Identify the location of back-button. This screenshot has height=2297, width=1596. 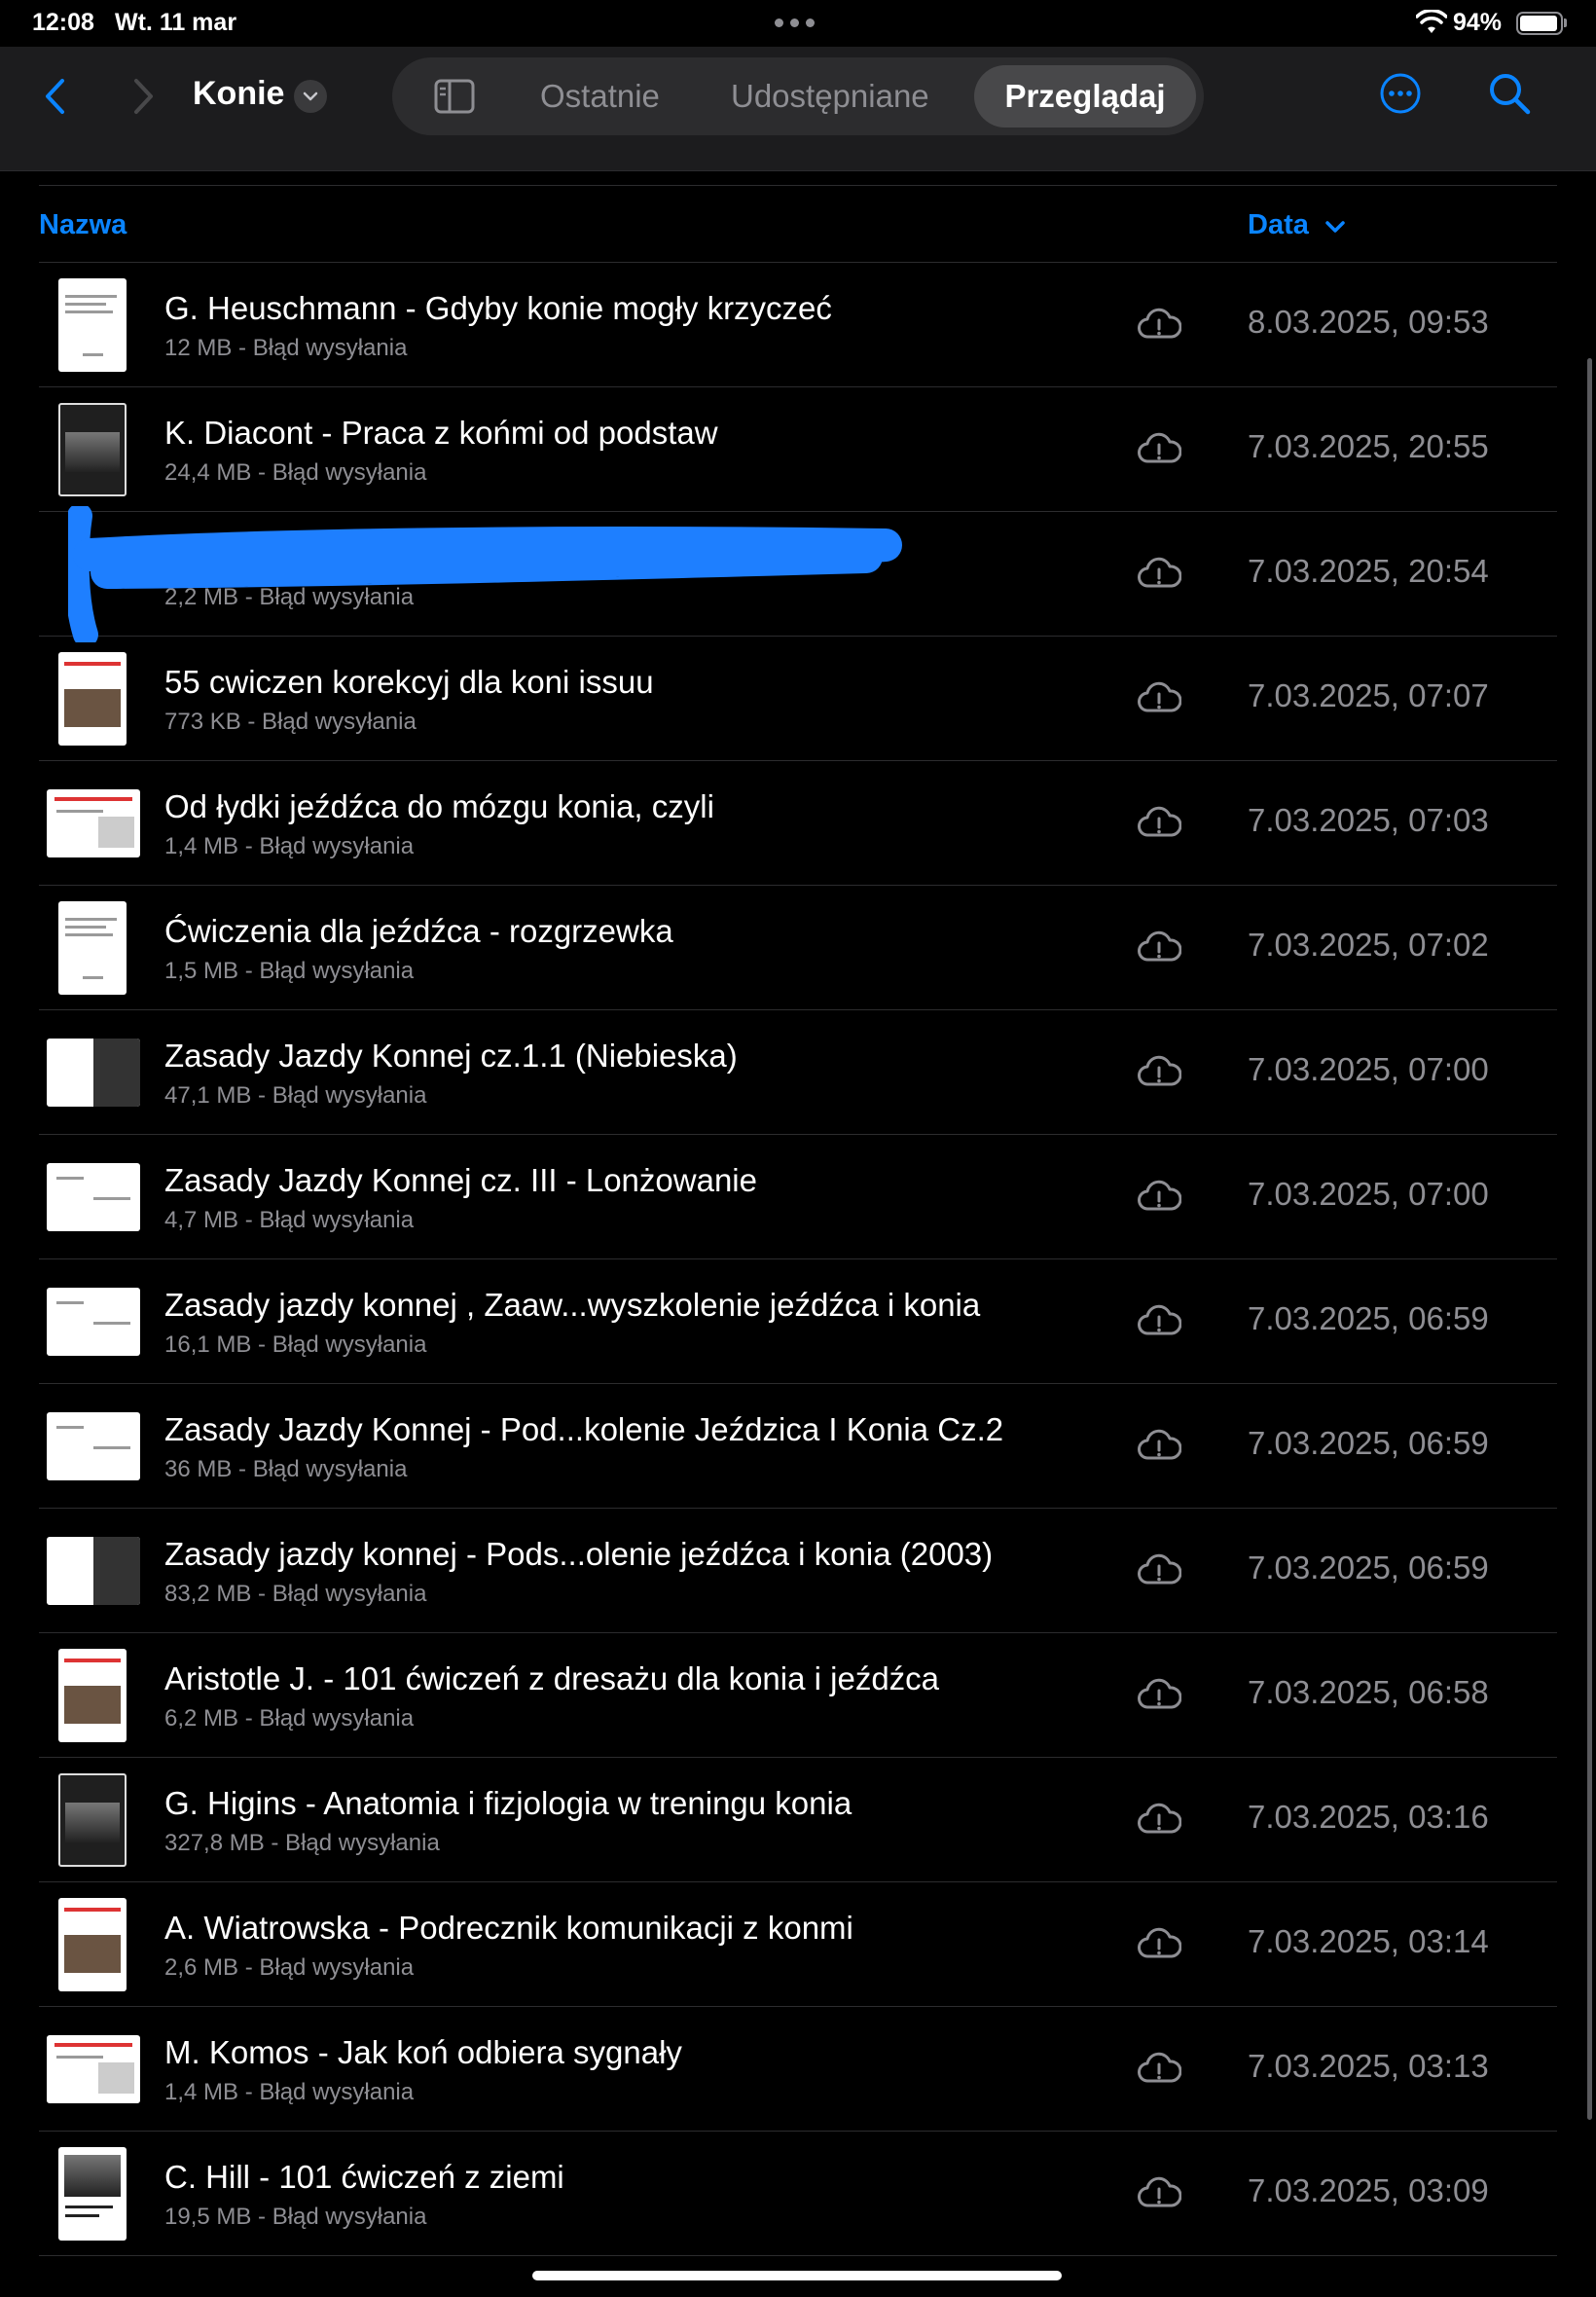
(55, 96).